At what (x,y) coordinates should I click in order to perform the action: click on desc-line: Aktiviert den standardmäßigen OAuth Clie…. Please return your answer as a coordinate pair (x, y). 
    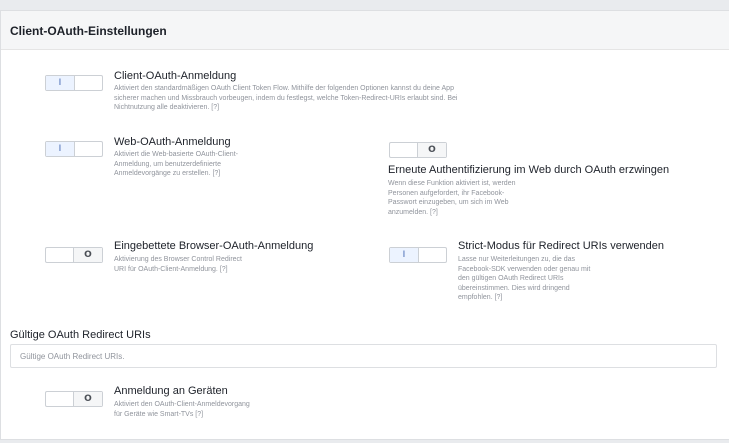
    Looking at the image, I should click on (284, 88).